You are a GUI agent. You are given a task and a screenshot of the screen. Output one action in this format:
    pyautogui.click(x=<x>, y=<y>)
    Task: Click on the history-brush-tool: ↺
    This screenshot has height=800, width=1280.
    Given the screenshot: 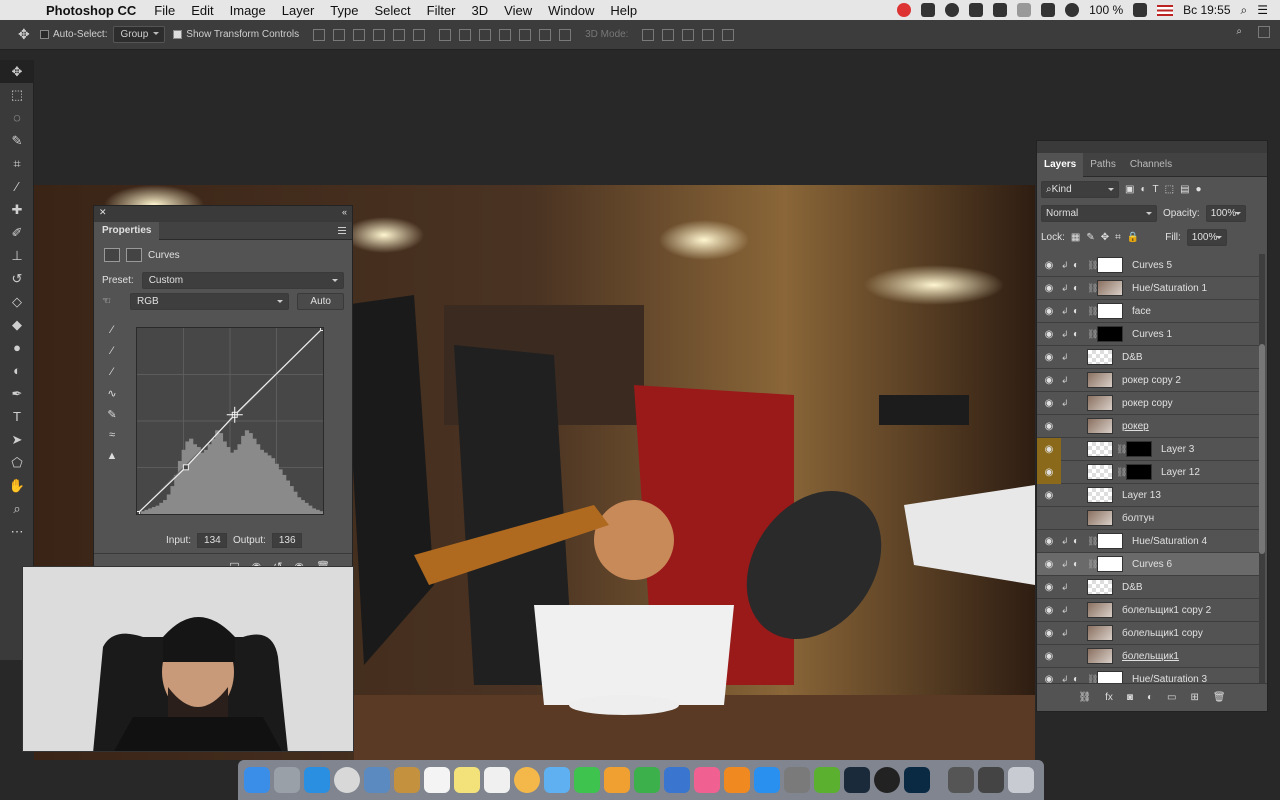 What is the action you would take?
    pyautogui.click(x=17, y=278)
    